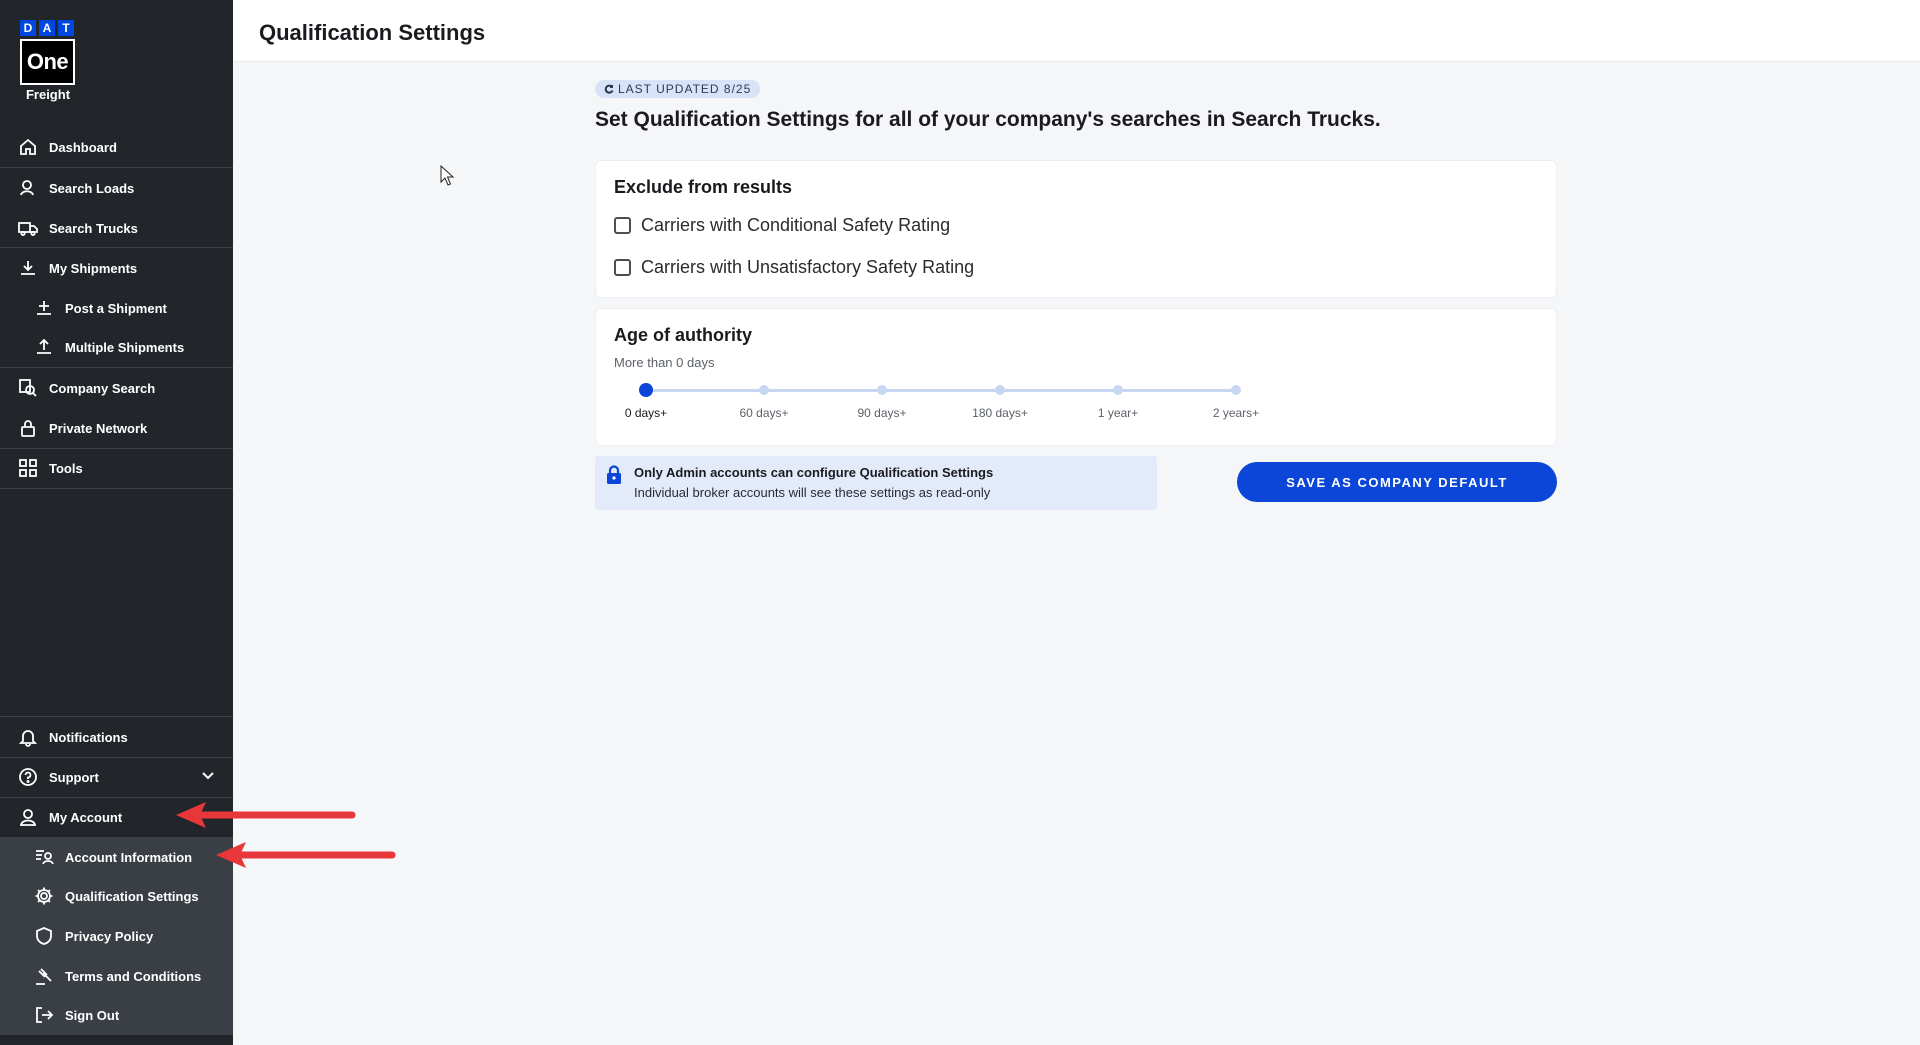  I want to click on logo-letter-a: A, so click(47, 28).